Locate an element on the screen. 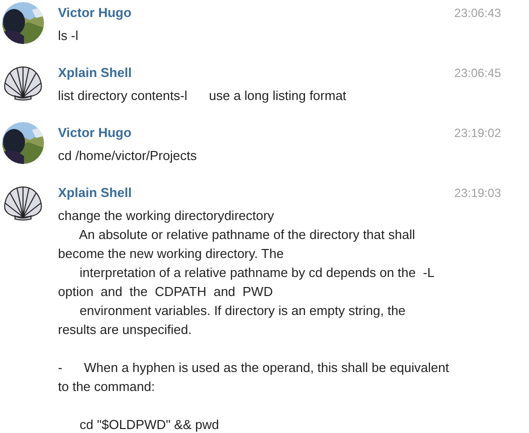 The width and height of the screenshot is (529, 433). message-time: 23:19:03 is located at coordinates (477, 193).